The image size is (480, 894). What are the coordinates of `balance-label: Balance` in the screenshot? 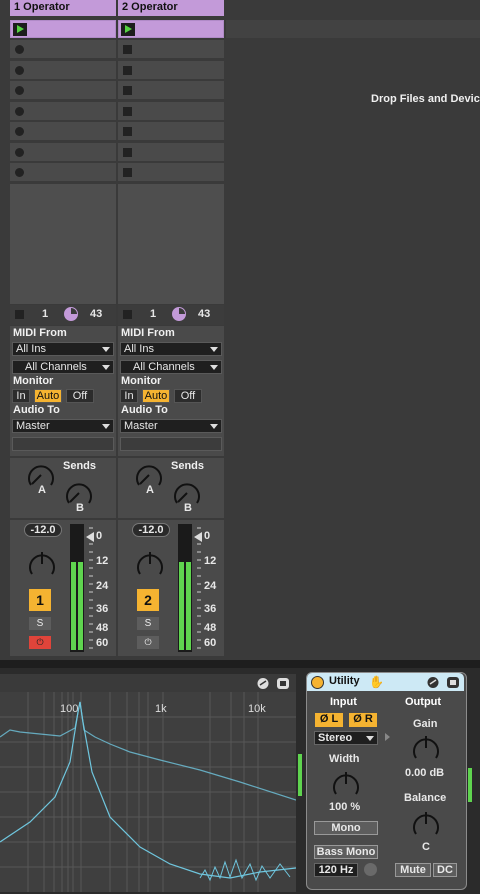 It's located at (425, 798).